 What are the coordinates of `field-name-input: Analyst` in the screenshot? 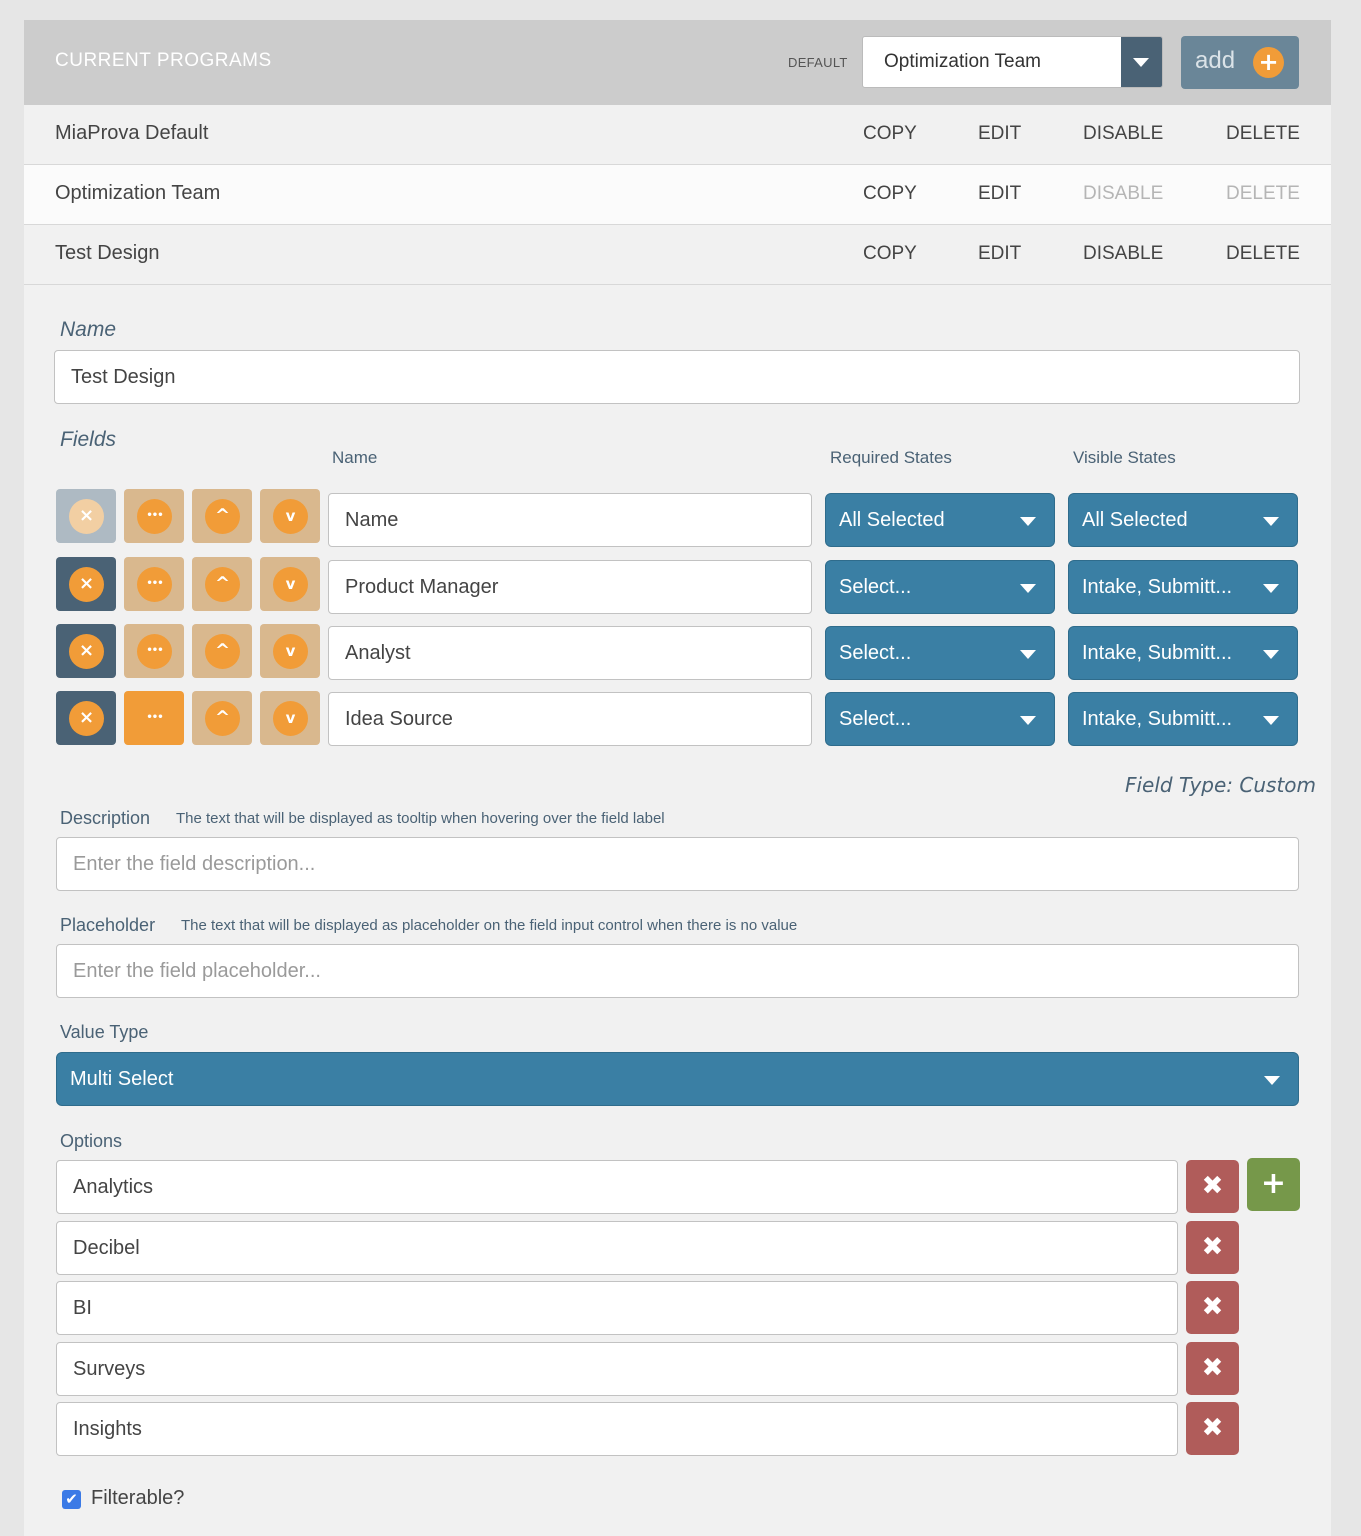 It's located at (570, 653).